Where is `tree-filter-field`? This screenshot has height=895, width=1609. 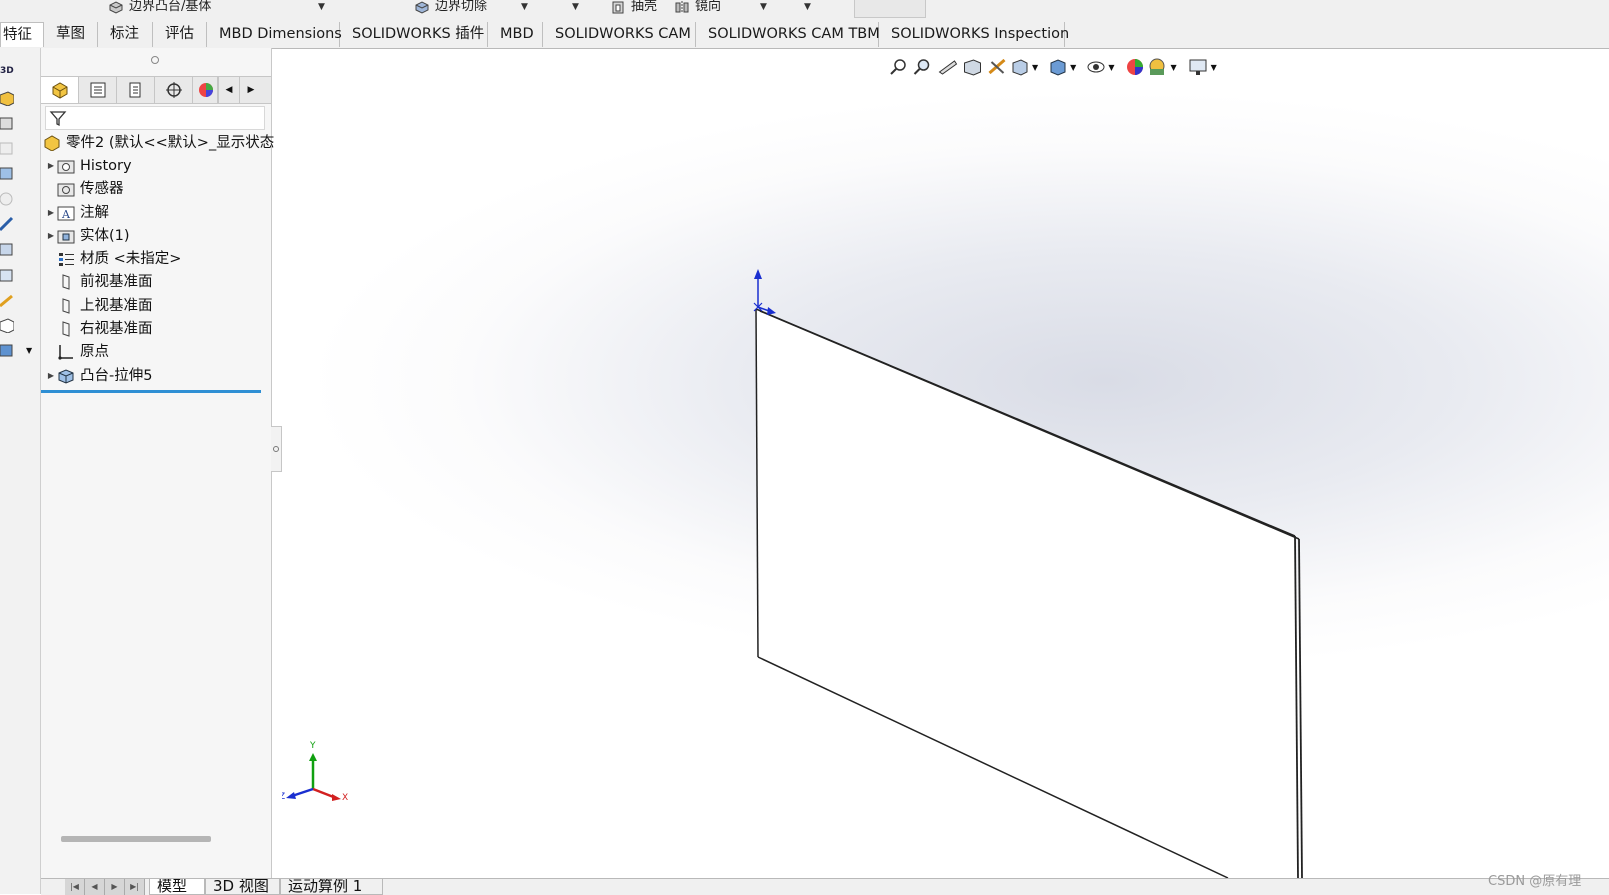
tree-filter-field is located at coordinates (155, 118).